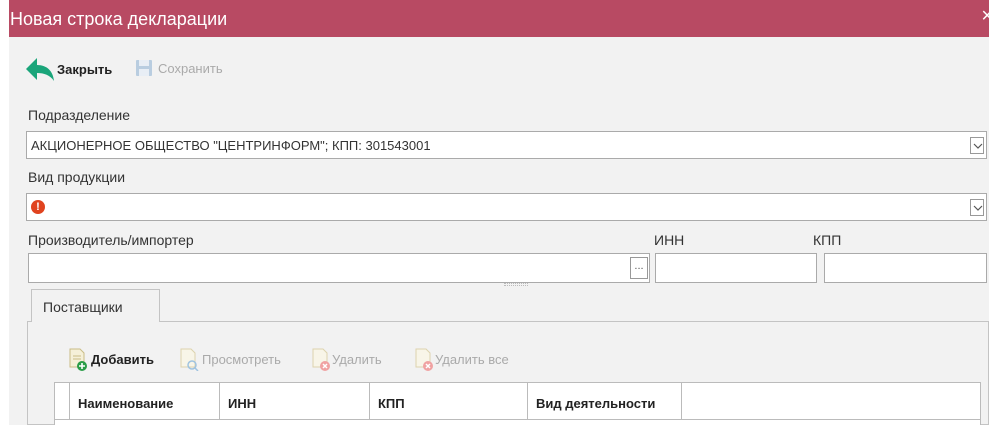 This screenshot has width=989, height=425. What do you see at coordinates (424, 359) in the screenshot?
I see `delete-all-document-icon` at bounding box center [424, 359].